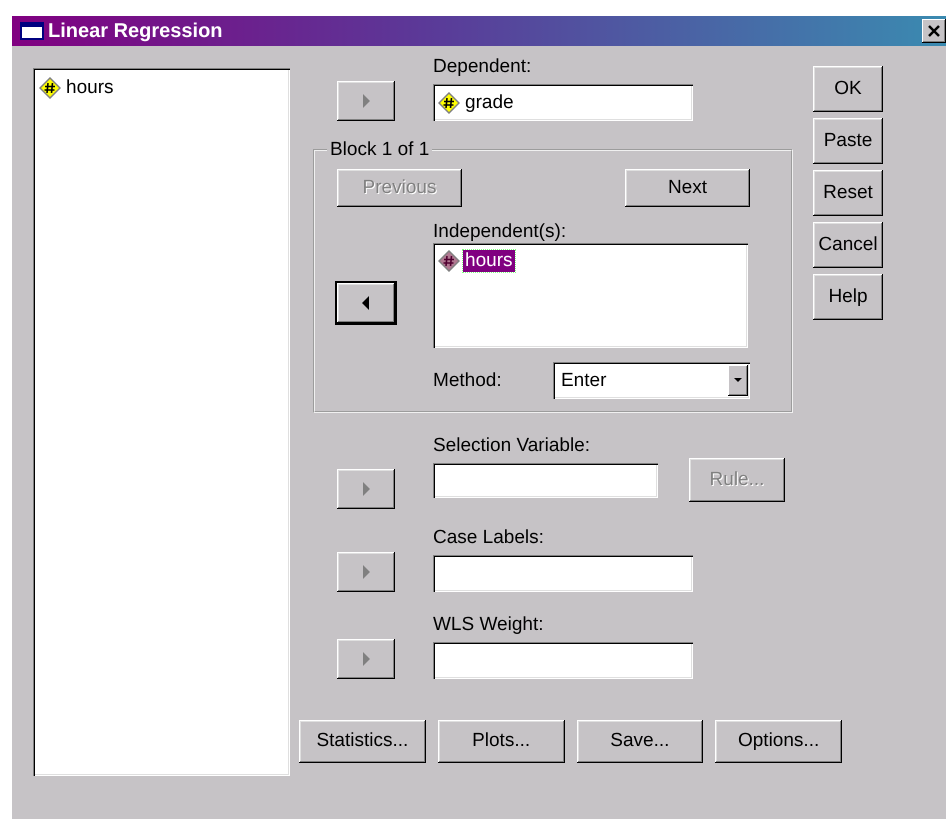 The height and width of the screenshot is (819, 946). I want to click on variable-item: grade, so click(489, 103).